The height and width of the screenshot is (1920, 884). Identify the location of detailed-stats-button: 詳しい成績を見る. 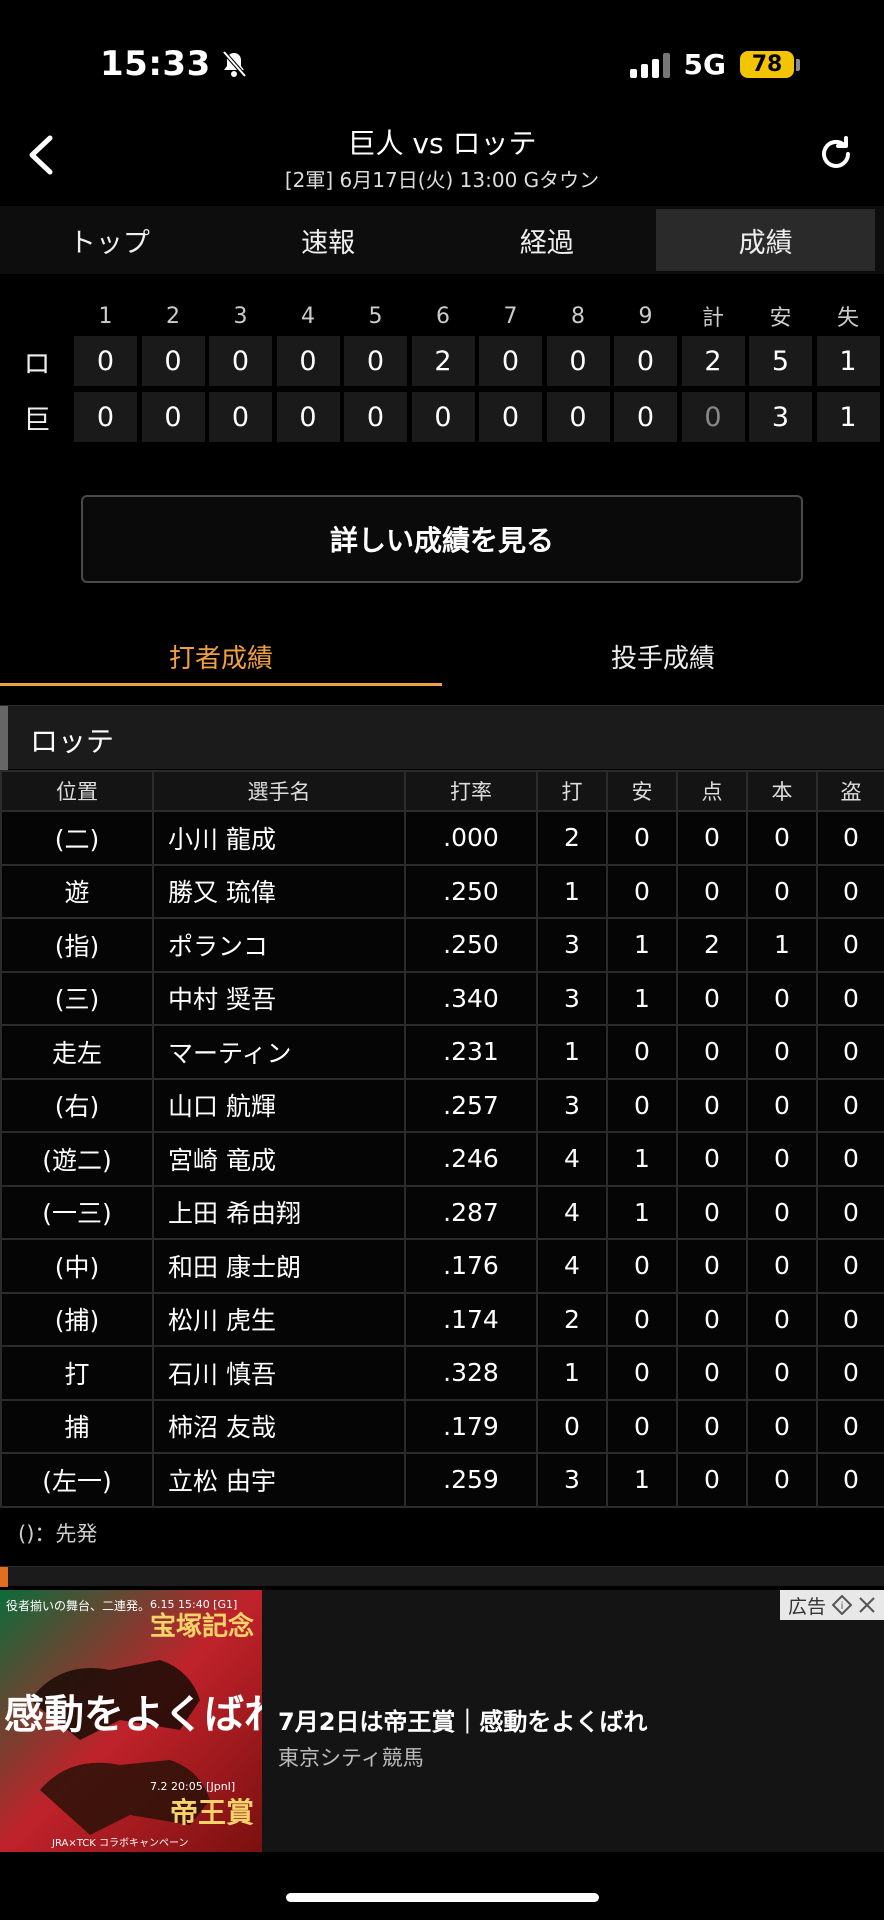
(442, 539).